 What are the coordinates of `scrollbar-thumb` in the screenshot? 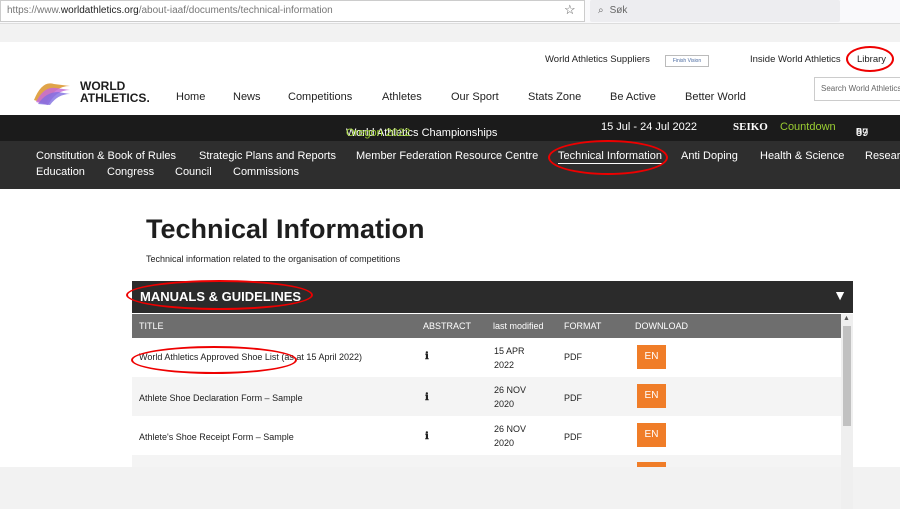 It's located at (847, 376).